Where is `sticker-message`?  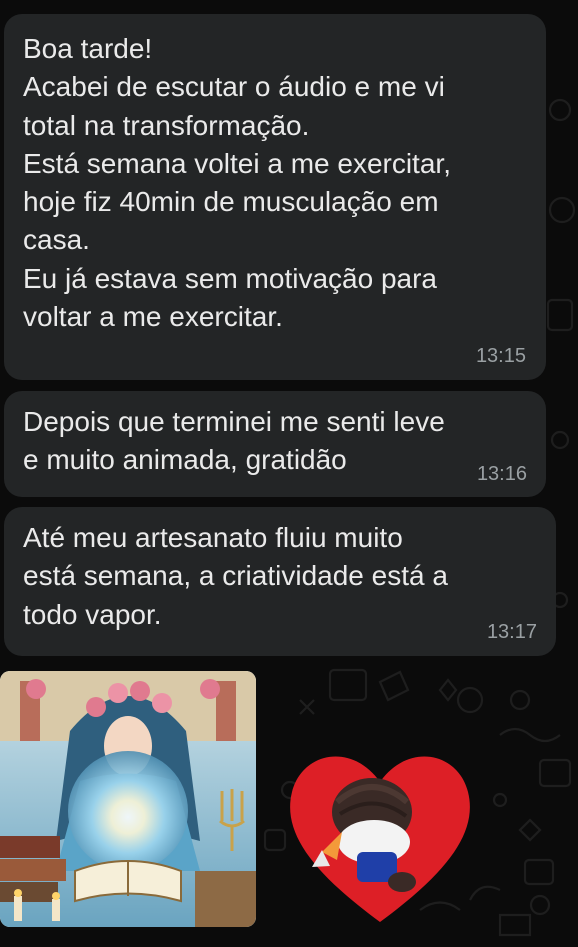
sticker-message is located at coordinates (380, 830).